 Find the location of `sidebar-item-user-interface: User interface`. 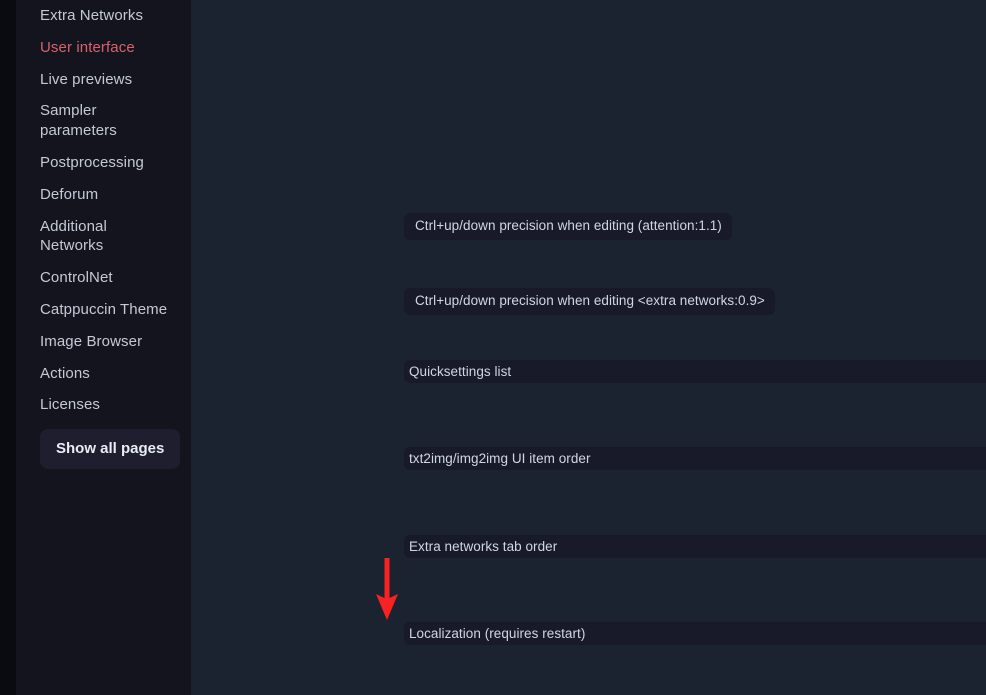

sidebar-item-user-interface: User interface is located at coordinates (103, 48).